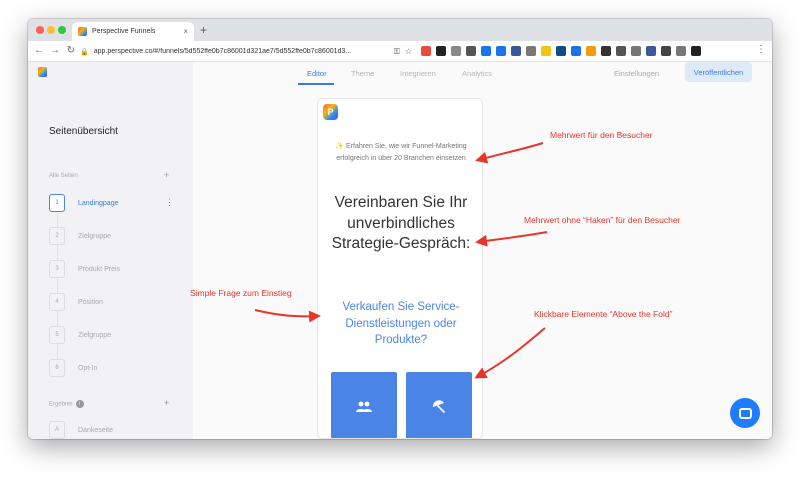 The height and width of the screenshot is (477, 800). Describe the element at coordinates (40, 30) in the screenshot. I see `close-window-button` at that location.